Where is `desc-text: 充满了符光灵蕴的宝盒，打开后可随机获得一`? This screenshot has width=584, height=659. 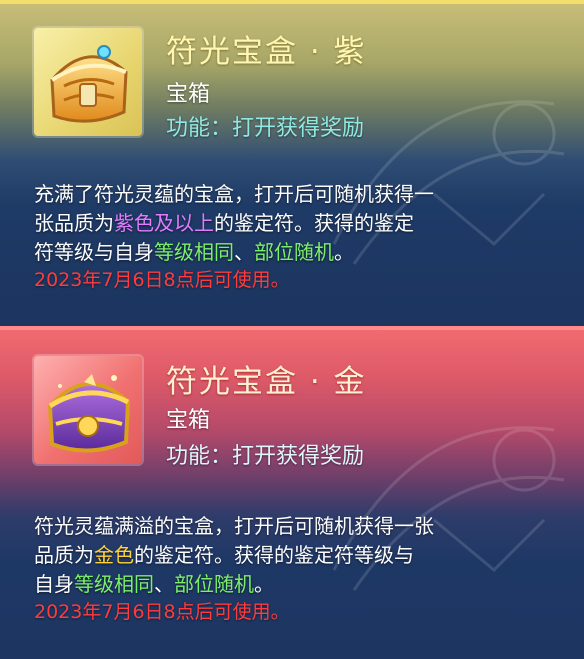 desc-text: 充满了符光灵蕴的宝盒，打开后可随机获得一 is located at coordinates (234, 194).